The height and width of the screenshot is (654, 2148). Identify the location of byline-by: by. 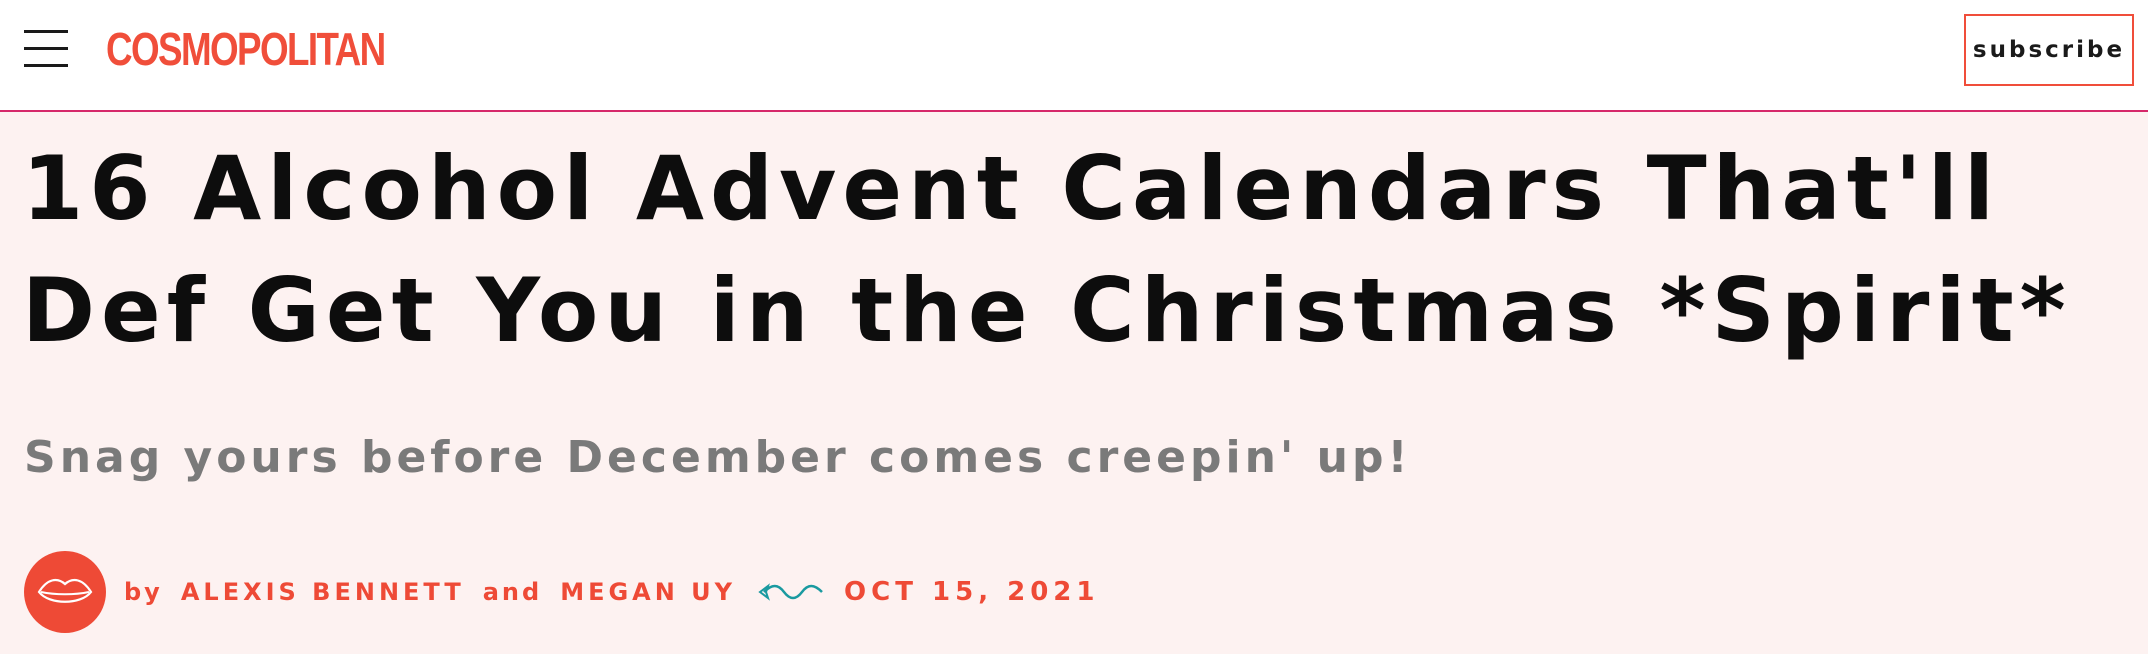
(143, 592).